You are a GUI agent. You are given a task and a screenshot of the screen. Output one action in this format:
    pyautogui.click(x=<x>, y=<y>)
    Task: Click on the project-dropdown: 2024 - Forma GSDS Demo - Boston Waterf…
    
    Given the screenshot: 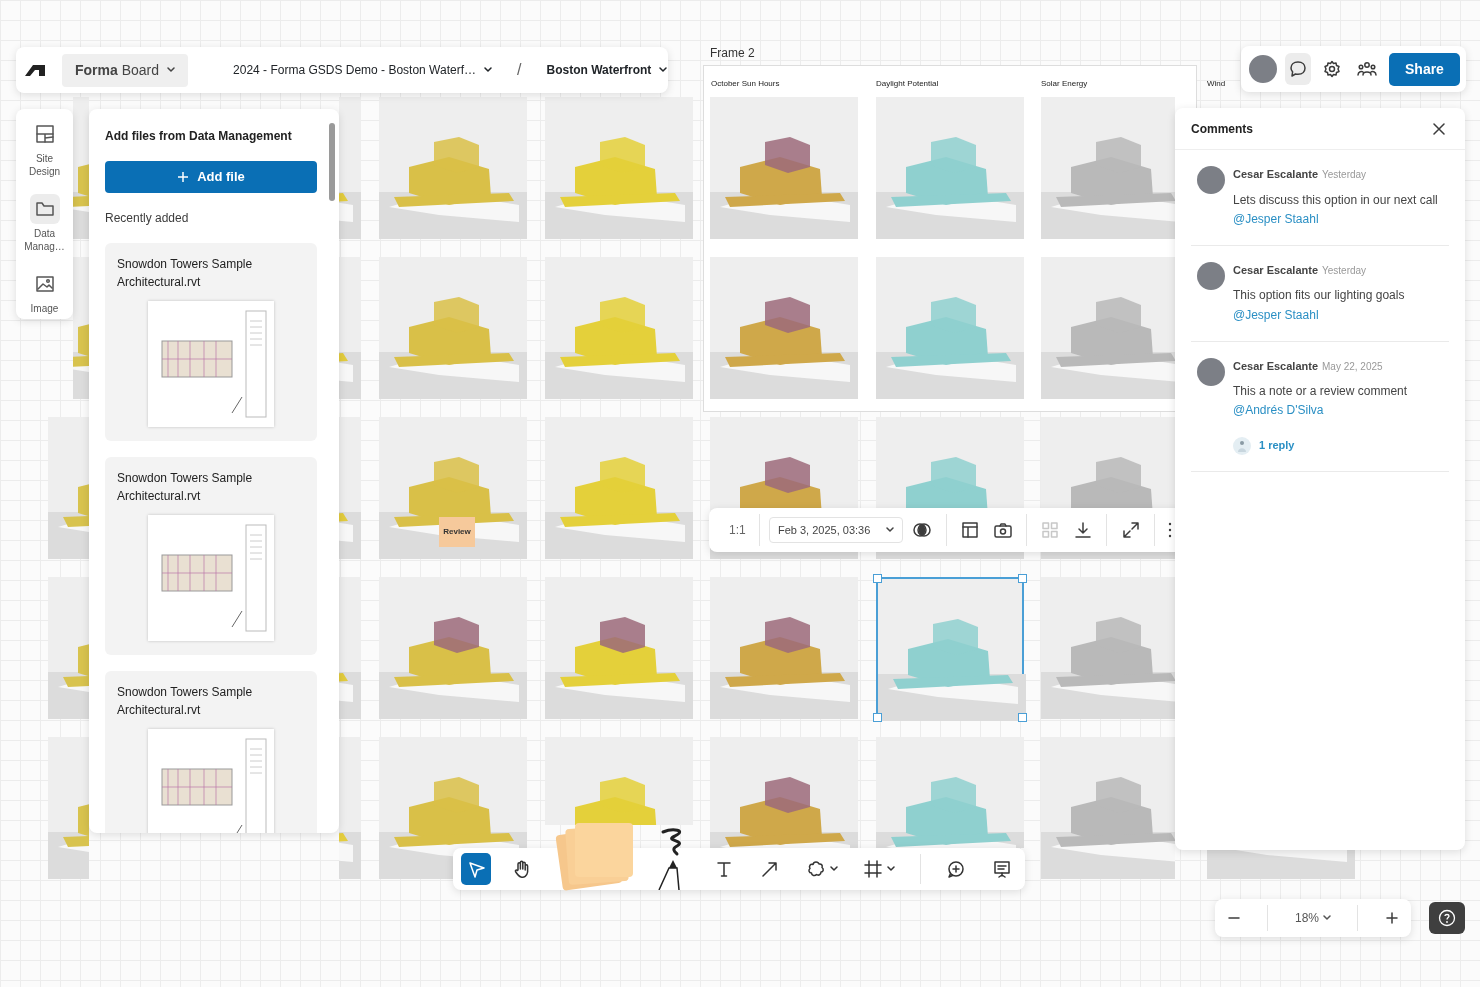 What is the action you would take?
    pyautogui.click(x=362, y=70)
    